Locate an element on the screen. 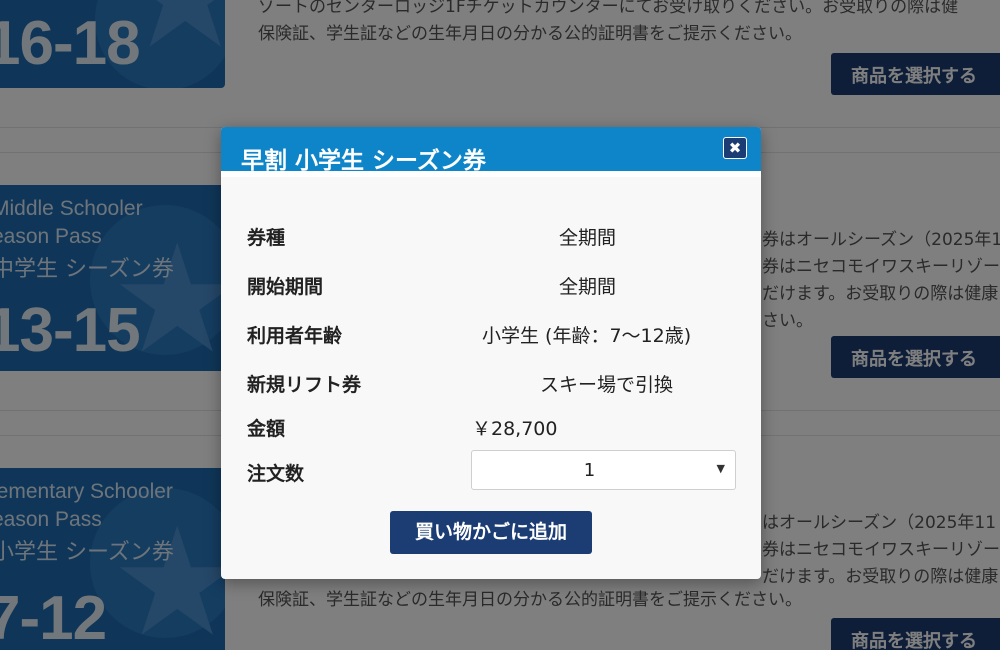 The image size is (1000, 650). user-age-row: 利用者年齢 小学生 (年齢：7〜12歳) is located at coordinates (492, 336).